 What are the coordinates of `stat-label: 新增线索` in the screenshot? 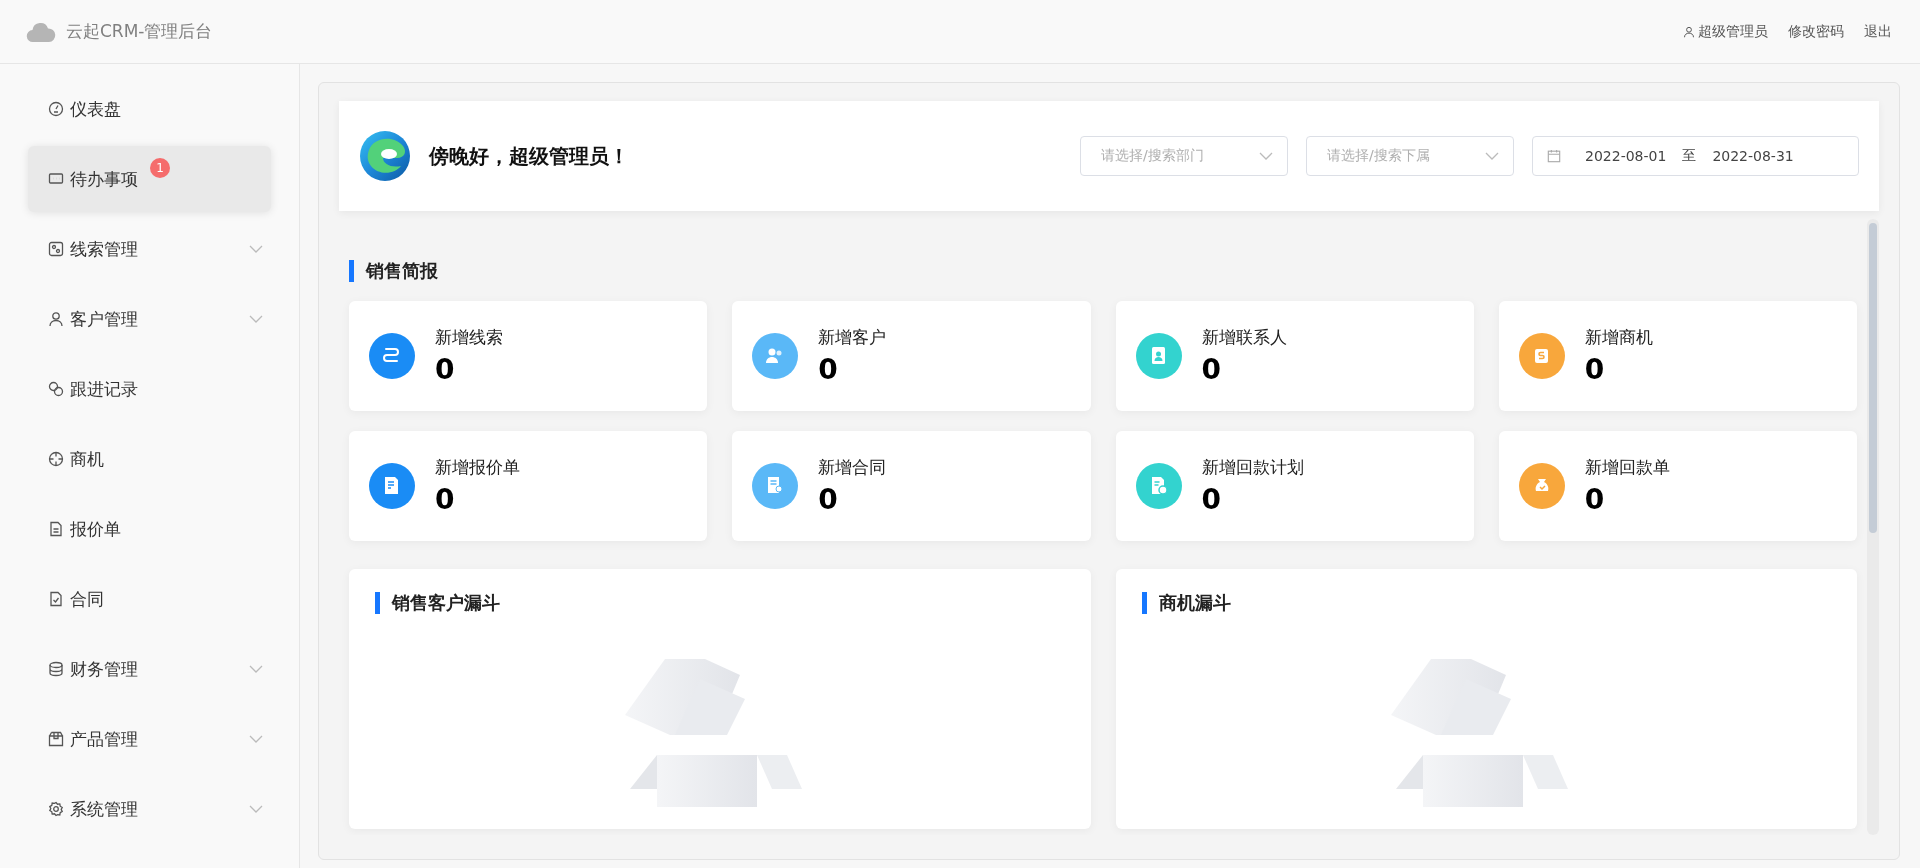 It's located at (469, 337).